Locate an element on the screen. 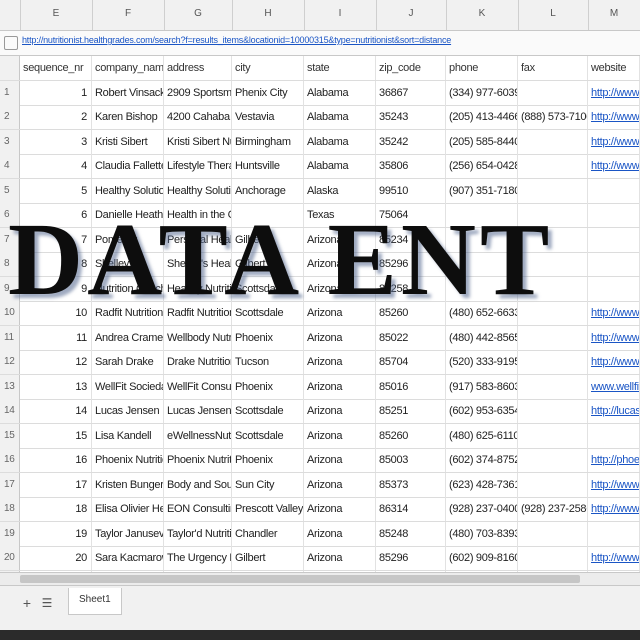 The height and width of the screenshot is (640, 640). column-title-address: address is located at coordinates (198, 68).